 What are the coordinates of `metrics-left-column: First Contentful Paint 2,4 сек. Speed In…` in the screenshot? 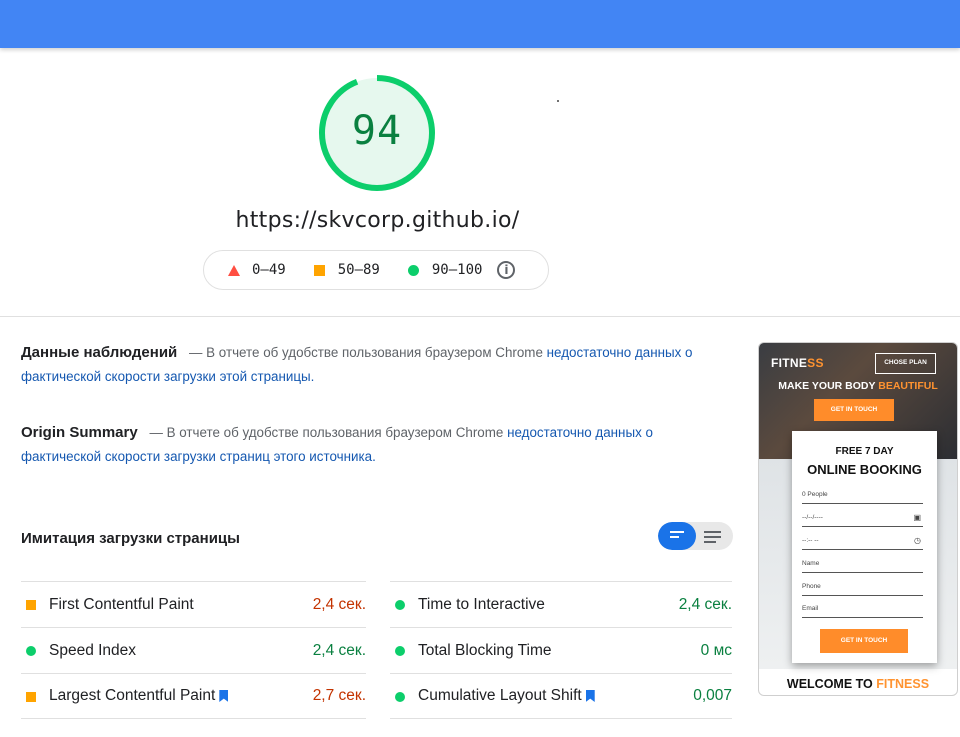 It's located at (193, 650).